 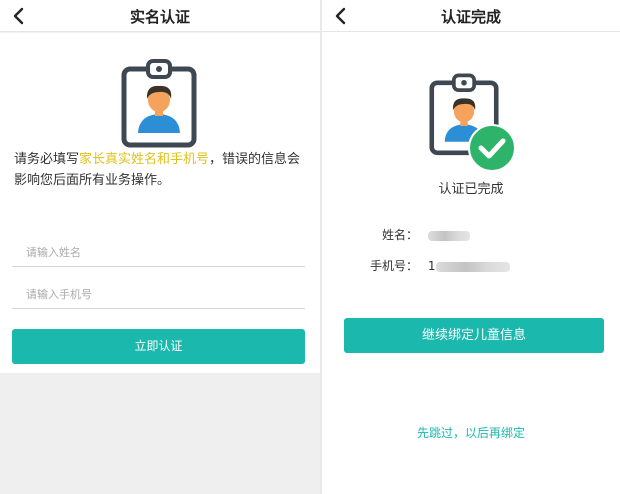 What do you see at coordinates (448, 235) in the screenshot?
I see `name-value-redacted` at bounding box center [448, 235].